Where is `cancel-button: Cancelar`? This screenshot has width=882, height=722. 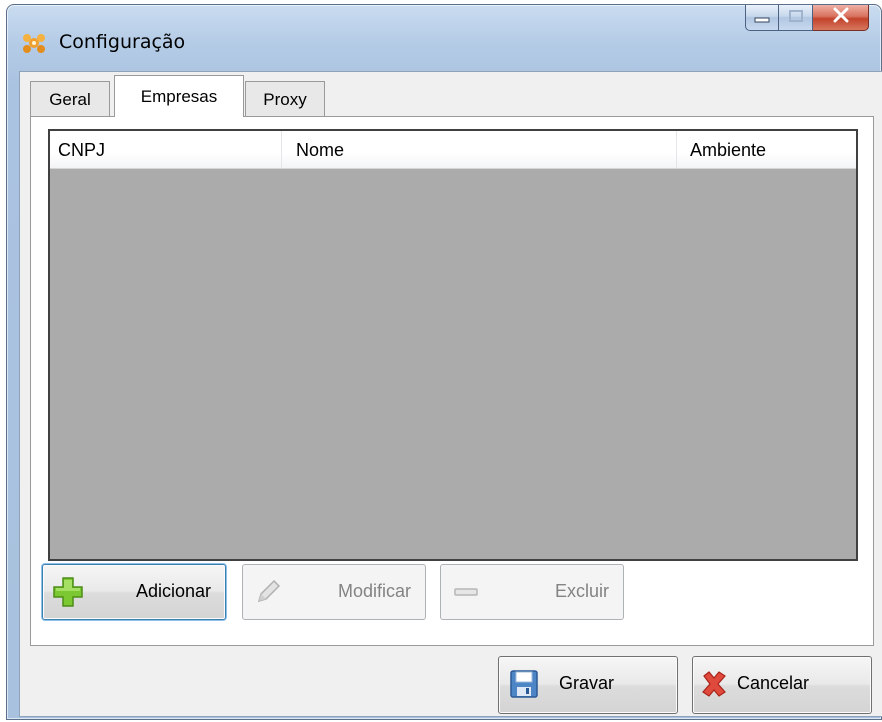 cancel-button: Cancelar is located at coordinates (782, 685).